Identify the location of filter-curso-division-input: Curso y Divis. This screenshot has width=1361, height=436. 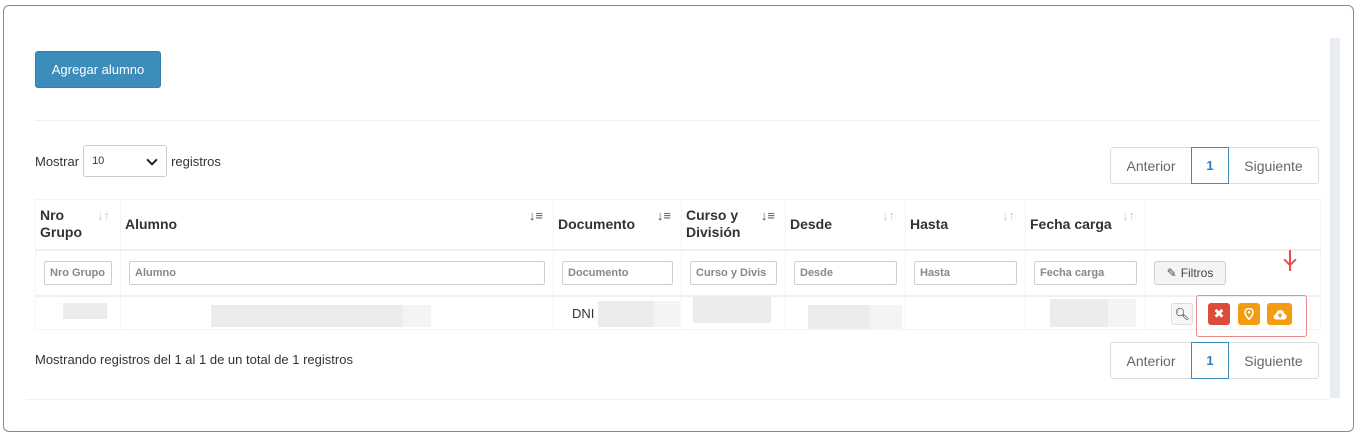
(733, 272).